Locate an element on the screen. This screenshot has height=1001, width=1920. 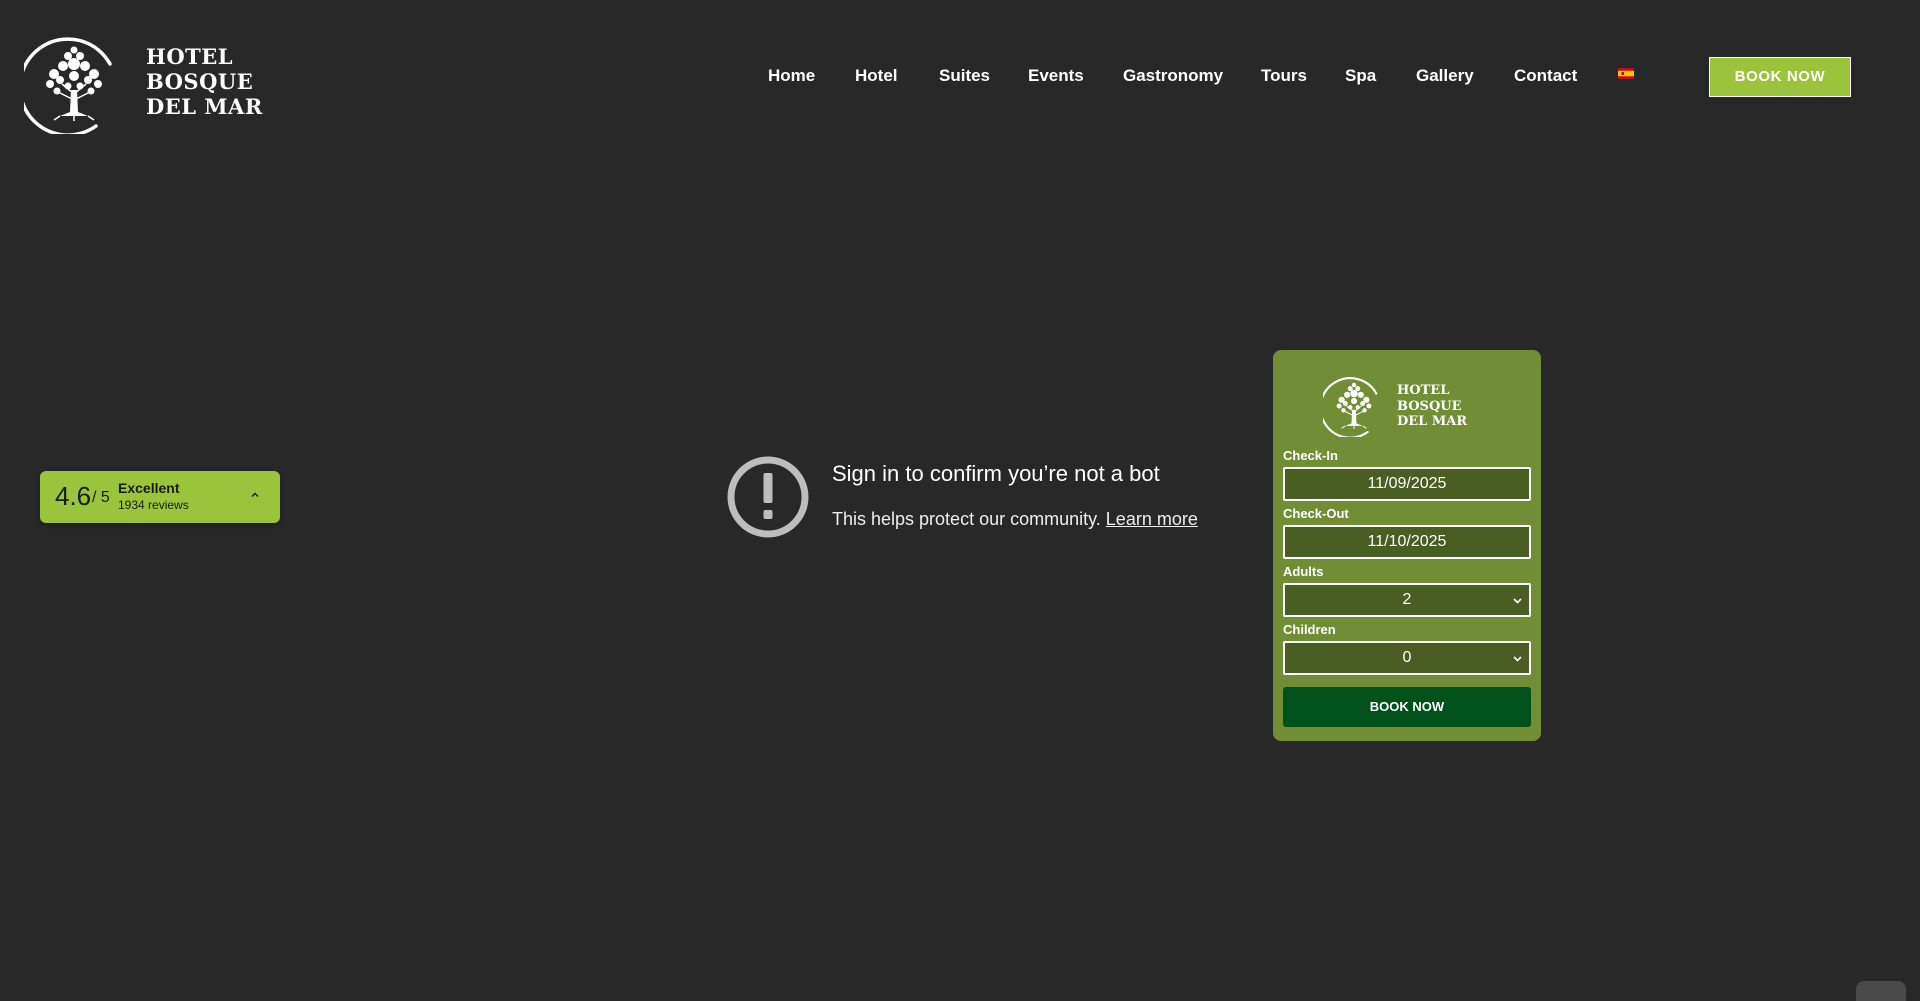
adults-value: 2 is located at coordinates (1407, 599).